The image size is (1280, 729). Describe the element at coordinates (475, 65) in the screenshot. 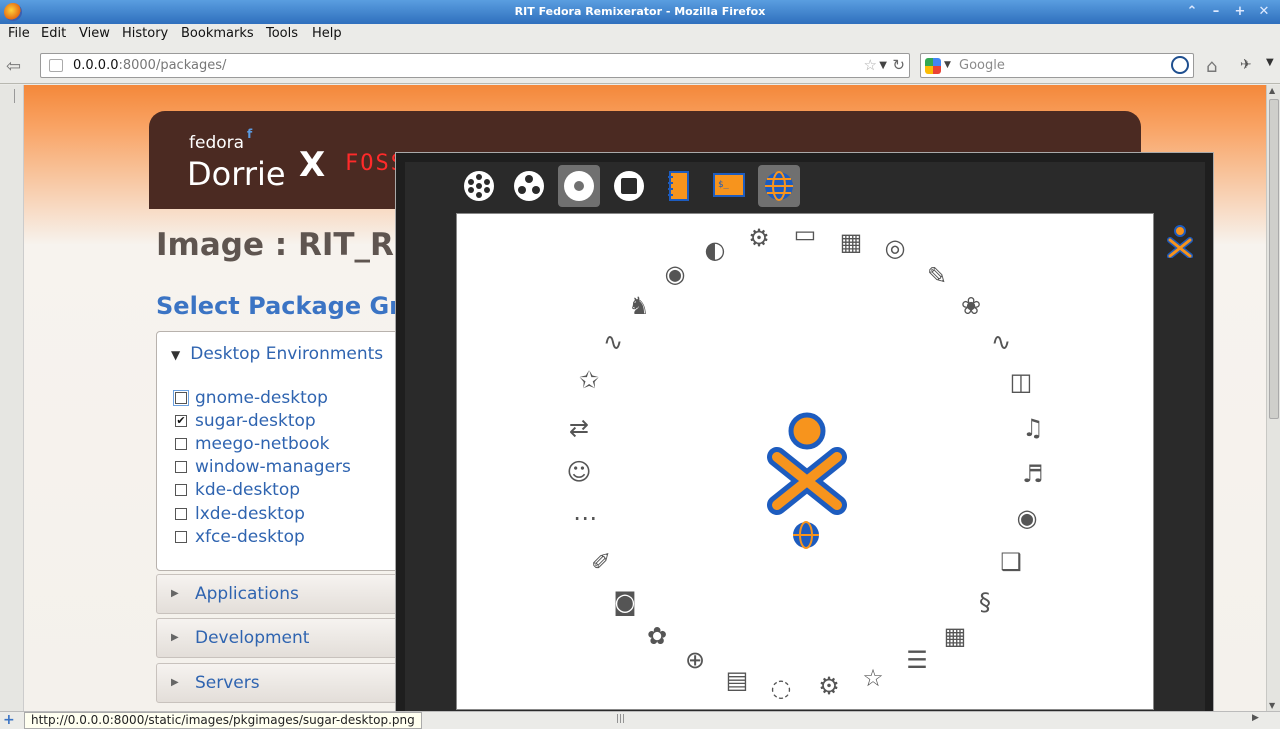

I see `url-bar: 0.0.0.0:8000/packages/ ☆ ▼ ↻` at that location.